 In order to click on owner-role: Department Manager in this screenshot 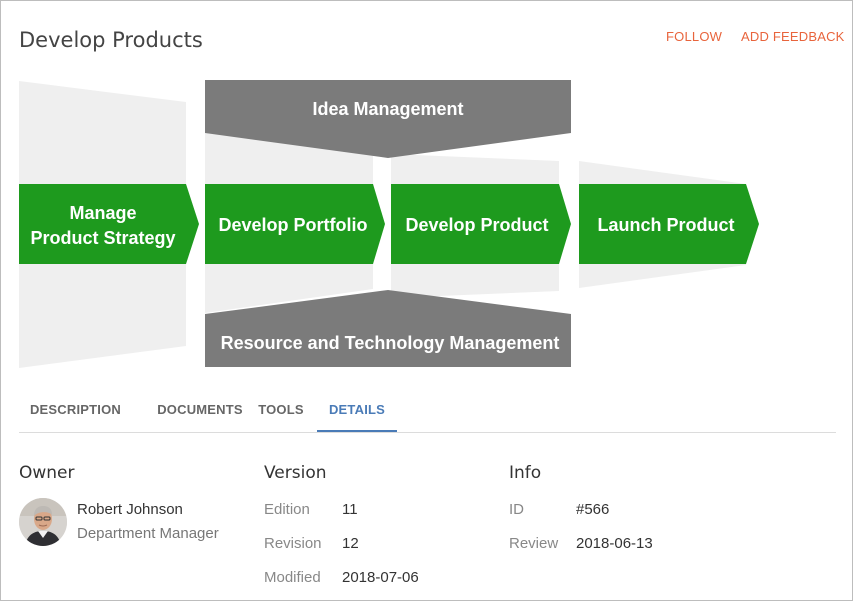, I will do `click(148, 533)`.